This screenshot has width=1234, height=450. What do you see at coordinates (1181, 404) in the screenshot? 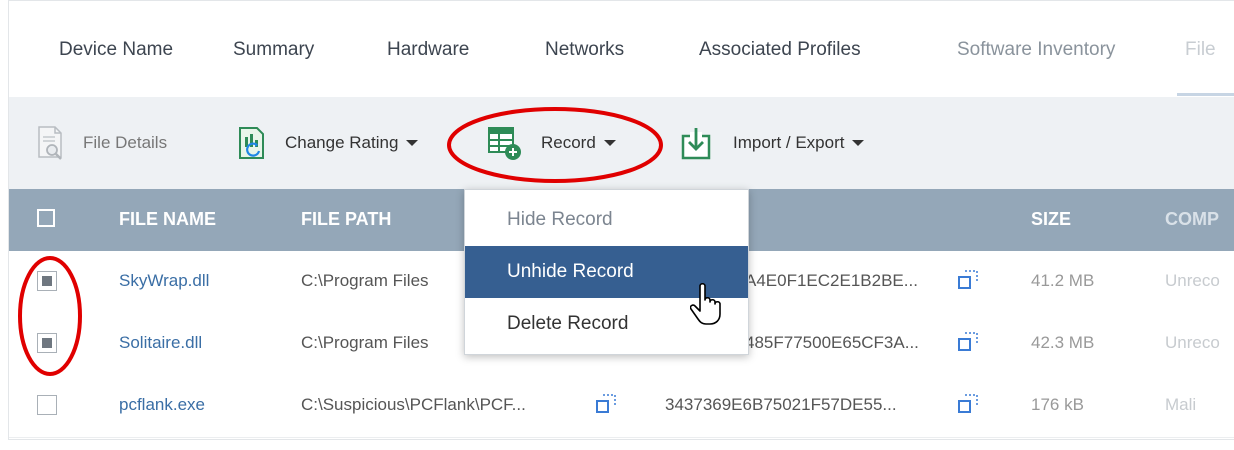
I see `file-rating: Mali` at bounding box center [1181, 404].